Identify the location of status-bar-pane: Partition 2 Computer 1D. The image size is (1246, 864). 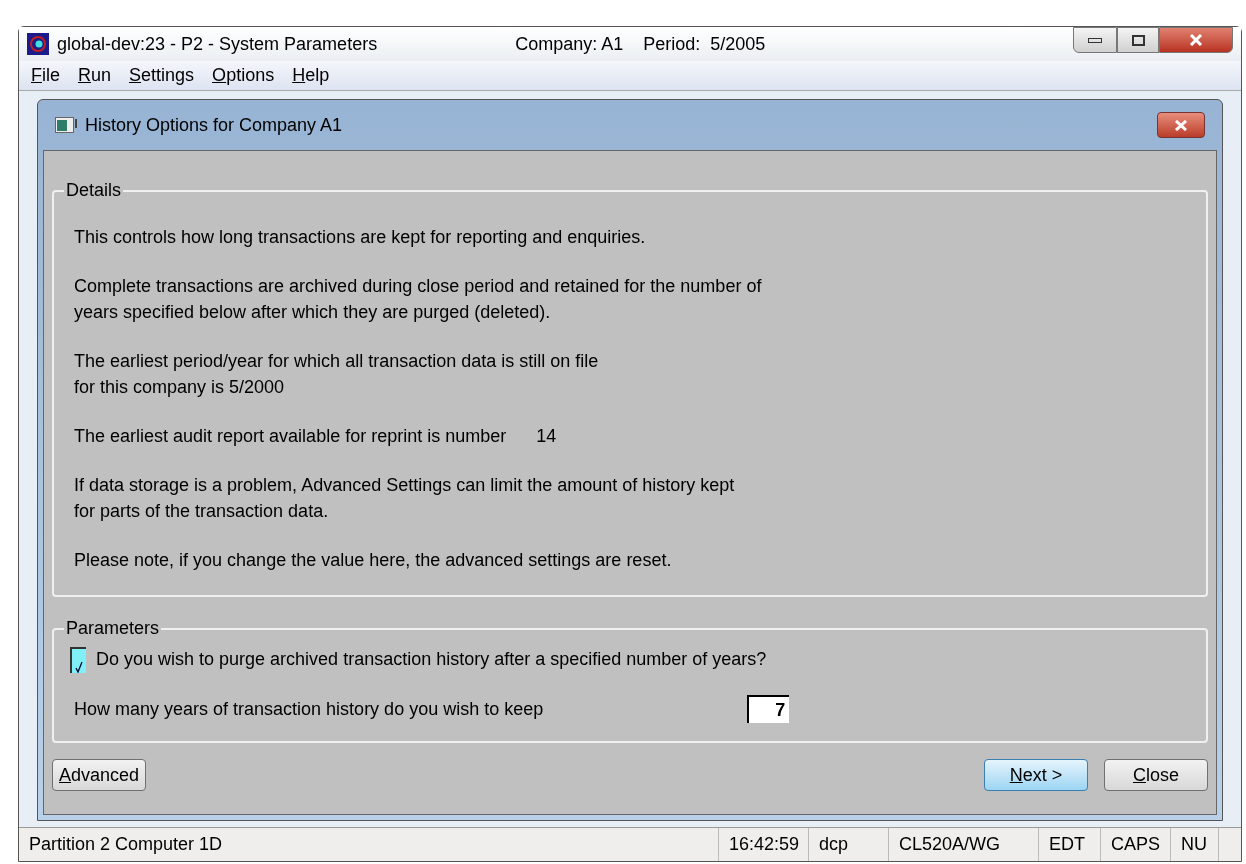
(369, 844).